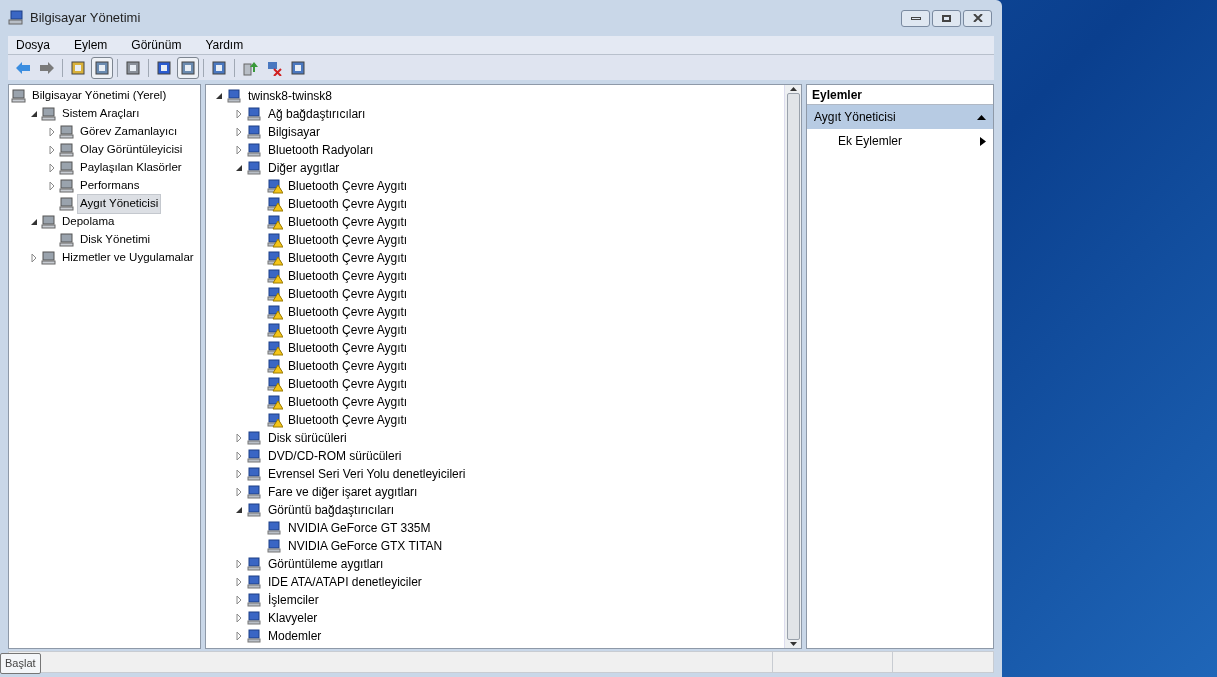  I want to click on device-tree-item: Görüntü bağdaştırıcıları, so click(331, 510).